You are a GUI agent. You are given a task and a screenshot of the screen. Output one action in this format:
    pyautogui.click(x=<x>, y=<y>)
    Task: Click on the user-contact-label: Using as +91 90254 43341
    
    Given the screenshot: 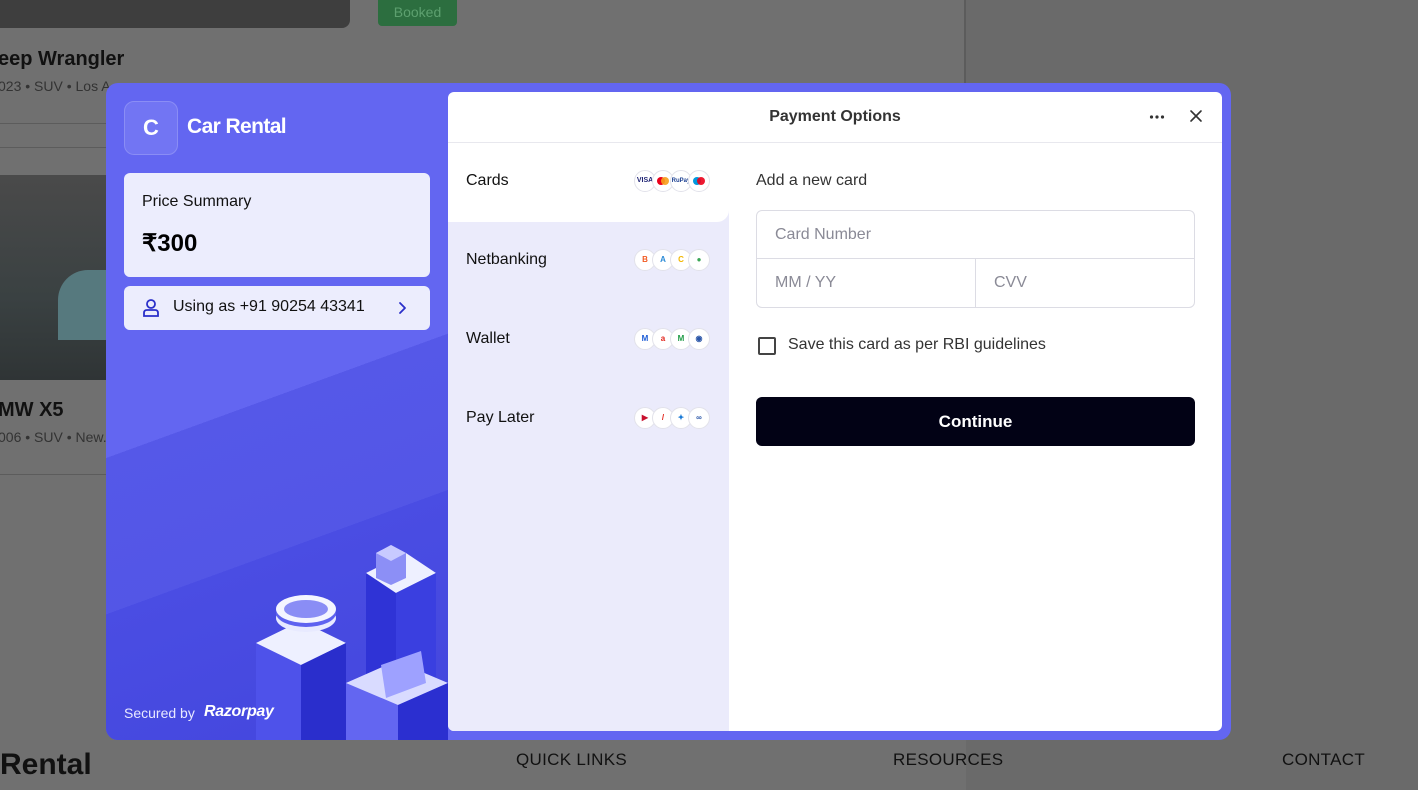 What is the action you would take?
    pyautogui.click(x=269, y=306)
    